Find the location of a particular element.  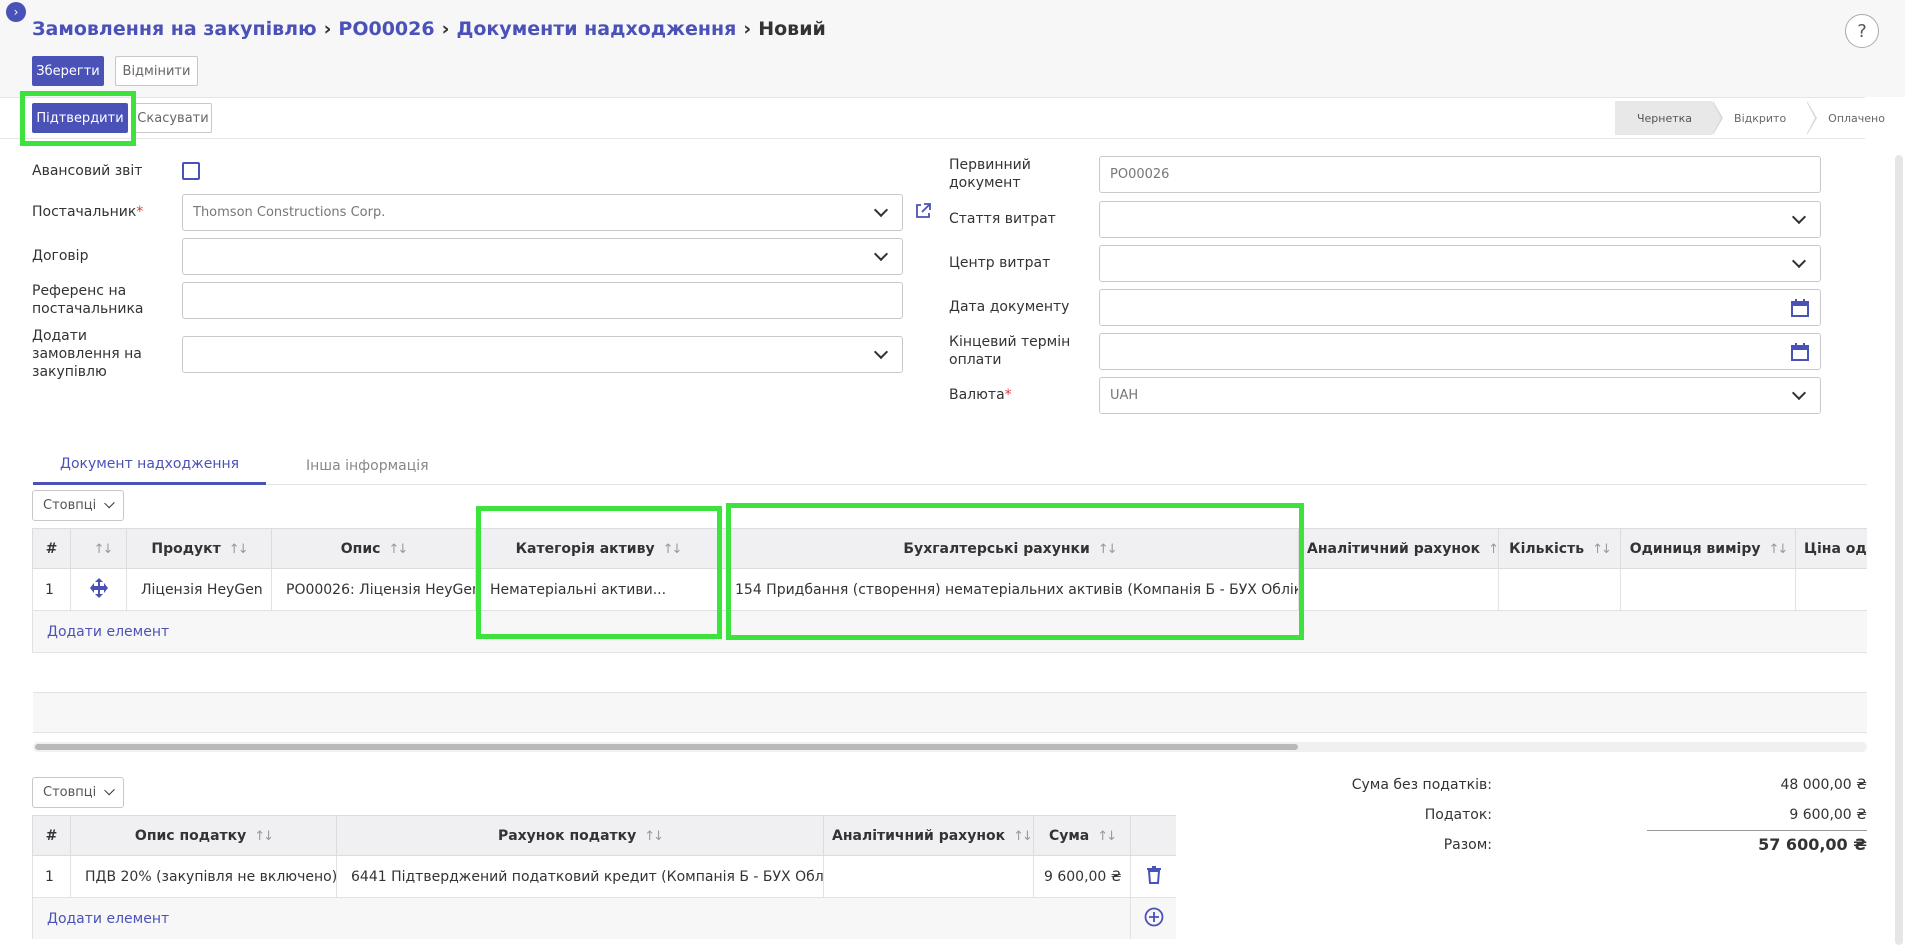

untaxed-amount: 48 000,00 ₴ is located at coordinates (1823, 785).